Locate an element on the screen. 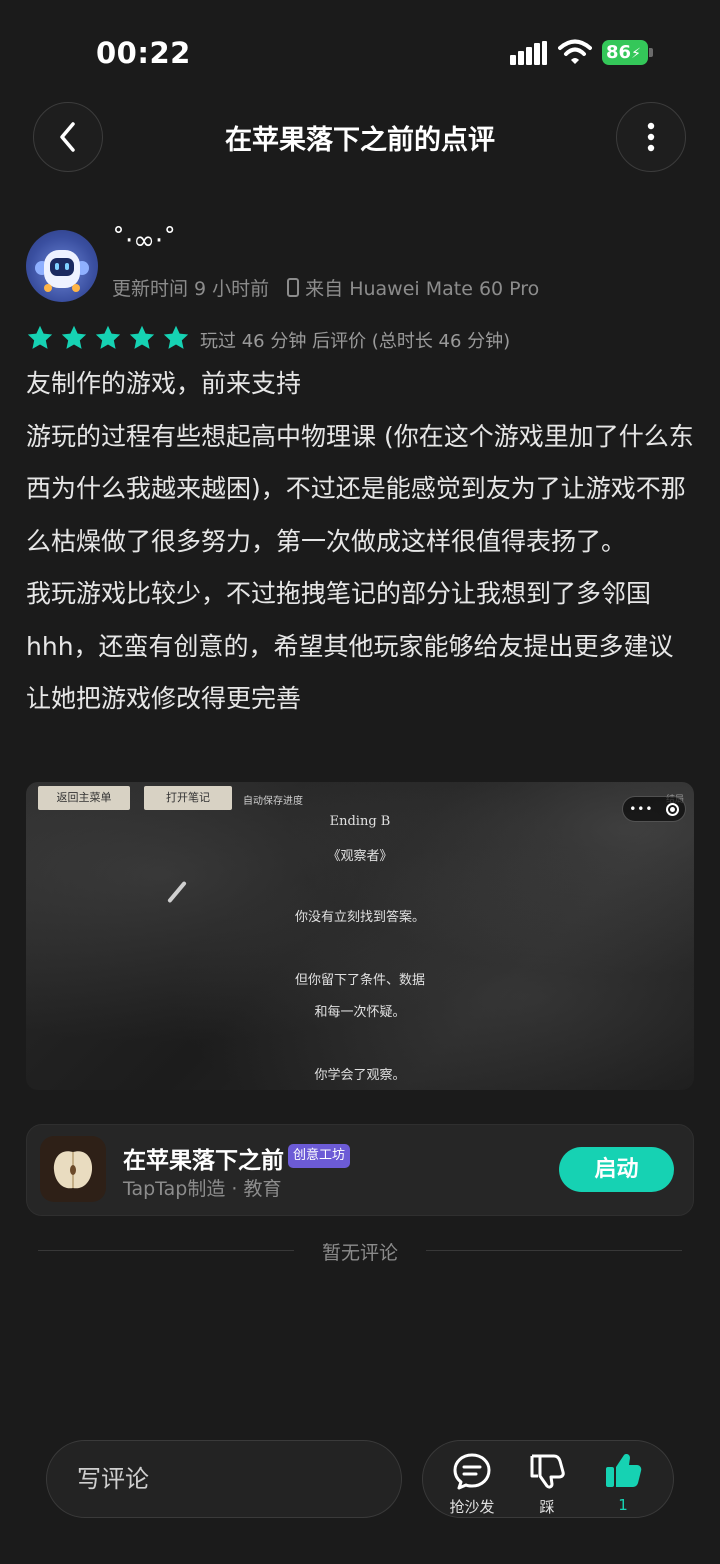 Image resolution: width=720 pixels, height=1564 pixels. like-button: 1 is located at coordinates (623, 1483).